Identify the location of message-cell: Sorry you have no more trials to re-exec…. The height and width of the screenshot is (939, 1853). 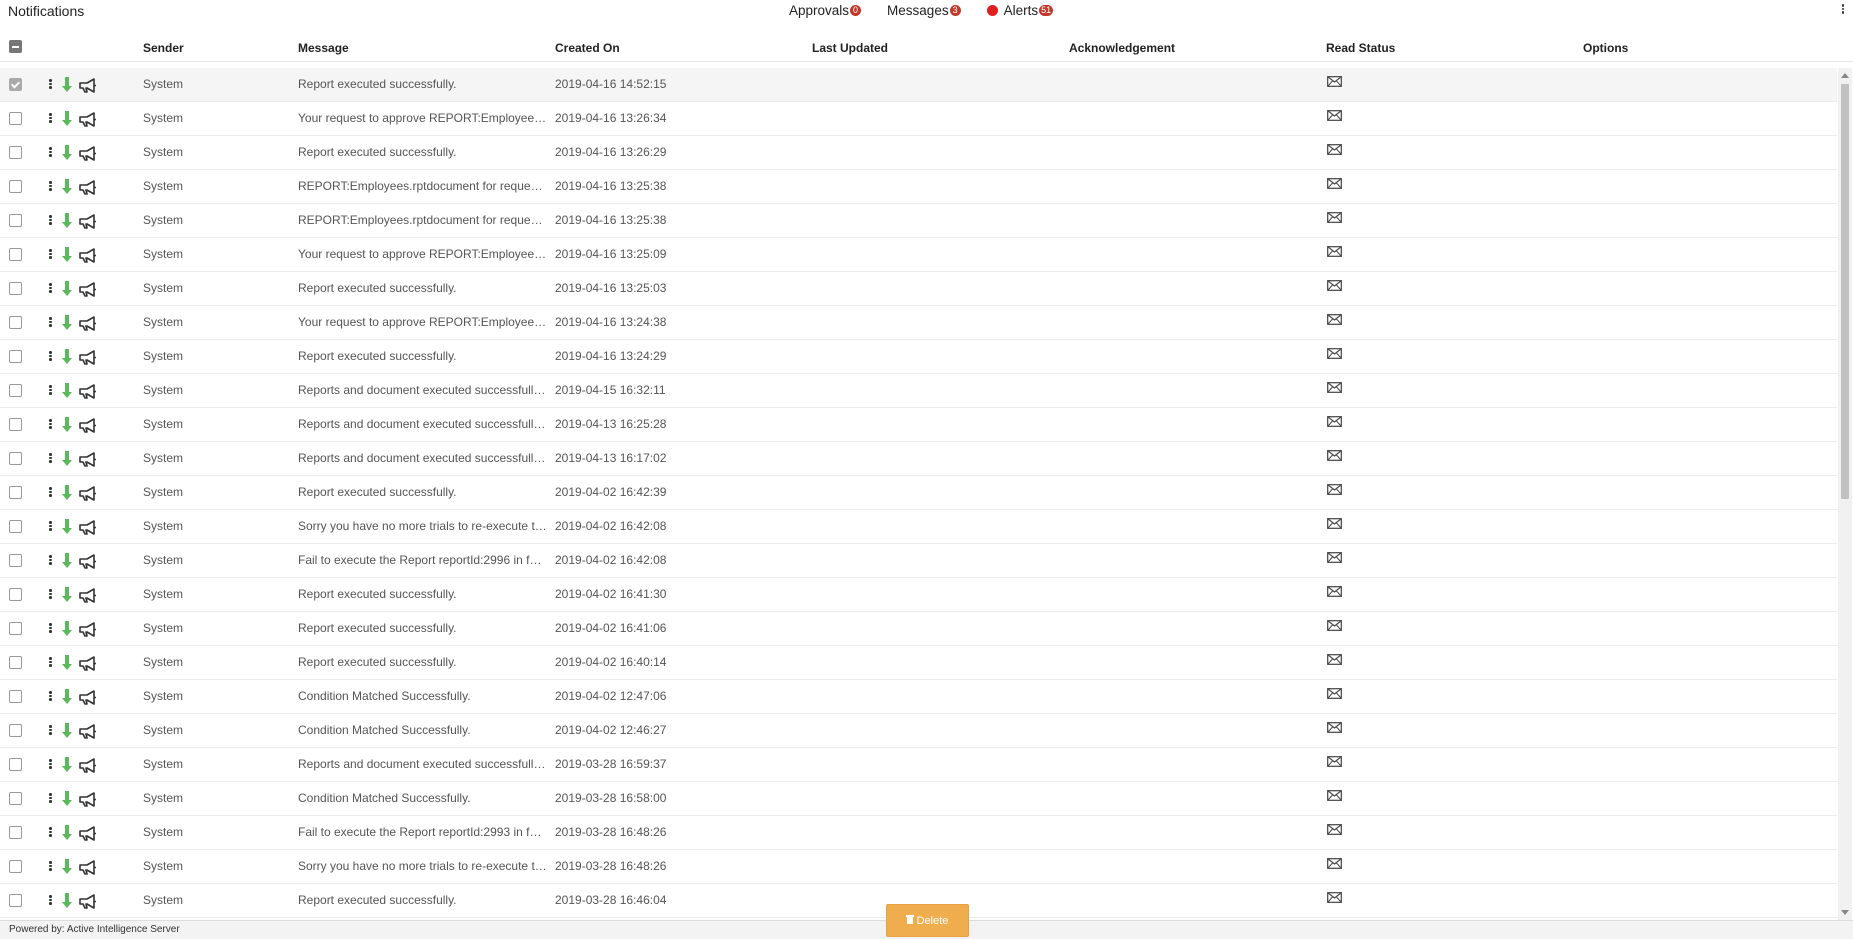
(423, 526).